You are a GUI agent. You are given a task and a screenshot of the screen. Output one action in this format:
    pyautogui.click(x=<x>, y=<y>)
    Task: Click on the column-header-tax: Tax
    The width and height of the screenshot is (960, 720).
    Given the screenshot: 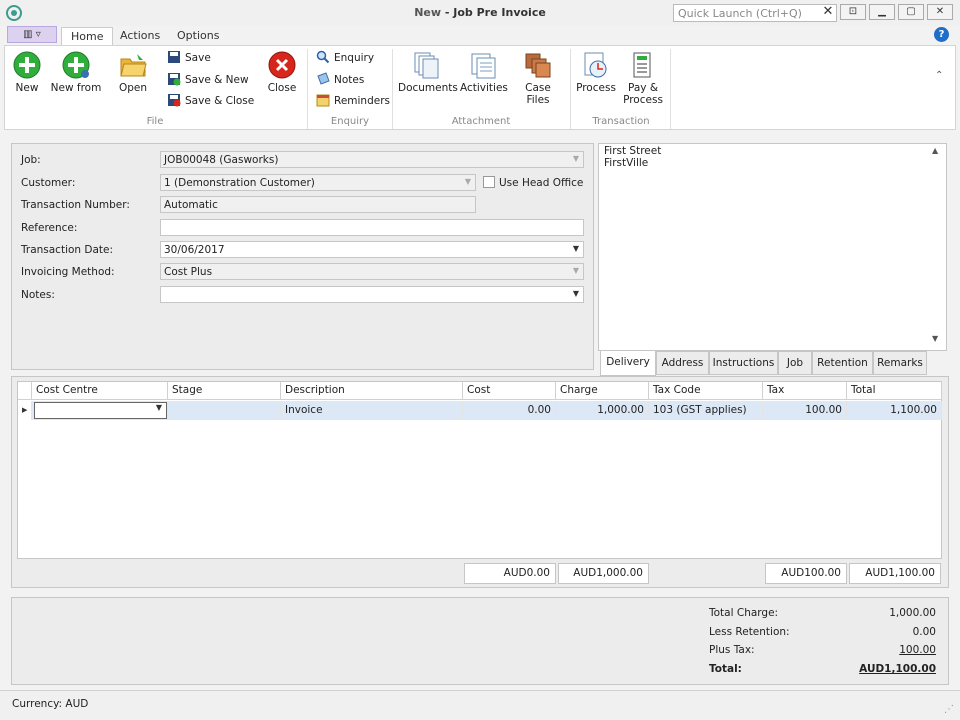 What is the action you would take?
    pyautogui.click(x=805, y=391)
    